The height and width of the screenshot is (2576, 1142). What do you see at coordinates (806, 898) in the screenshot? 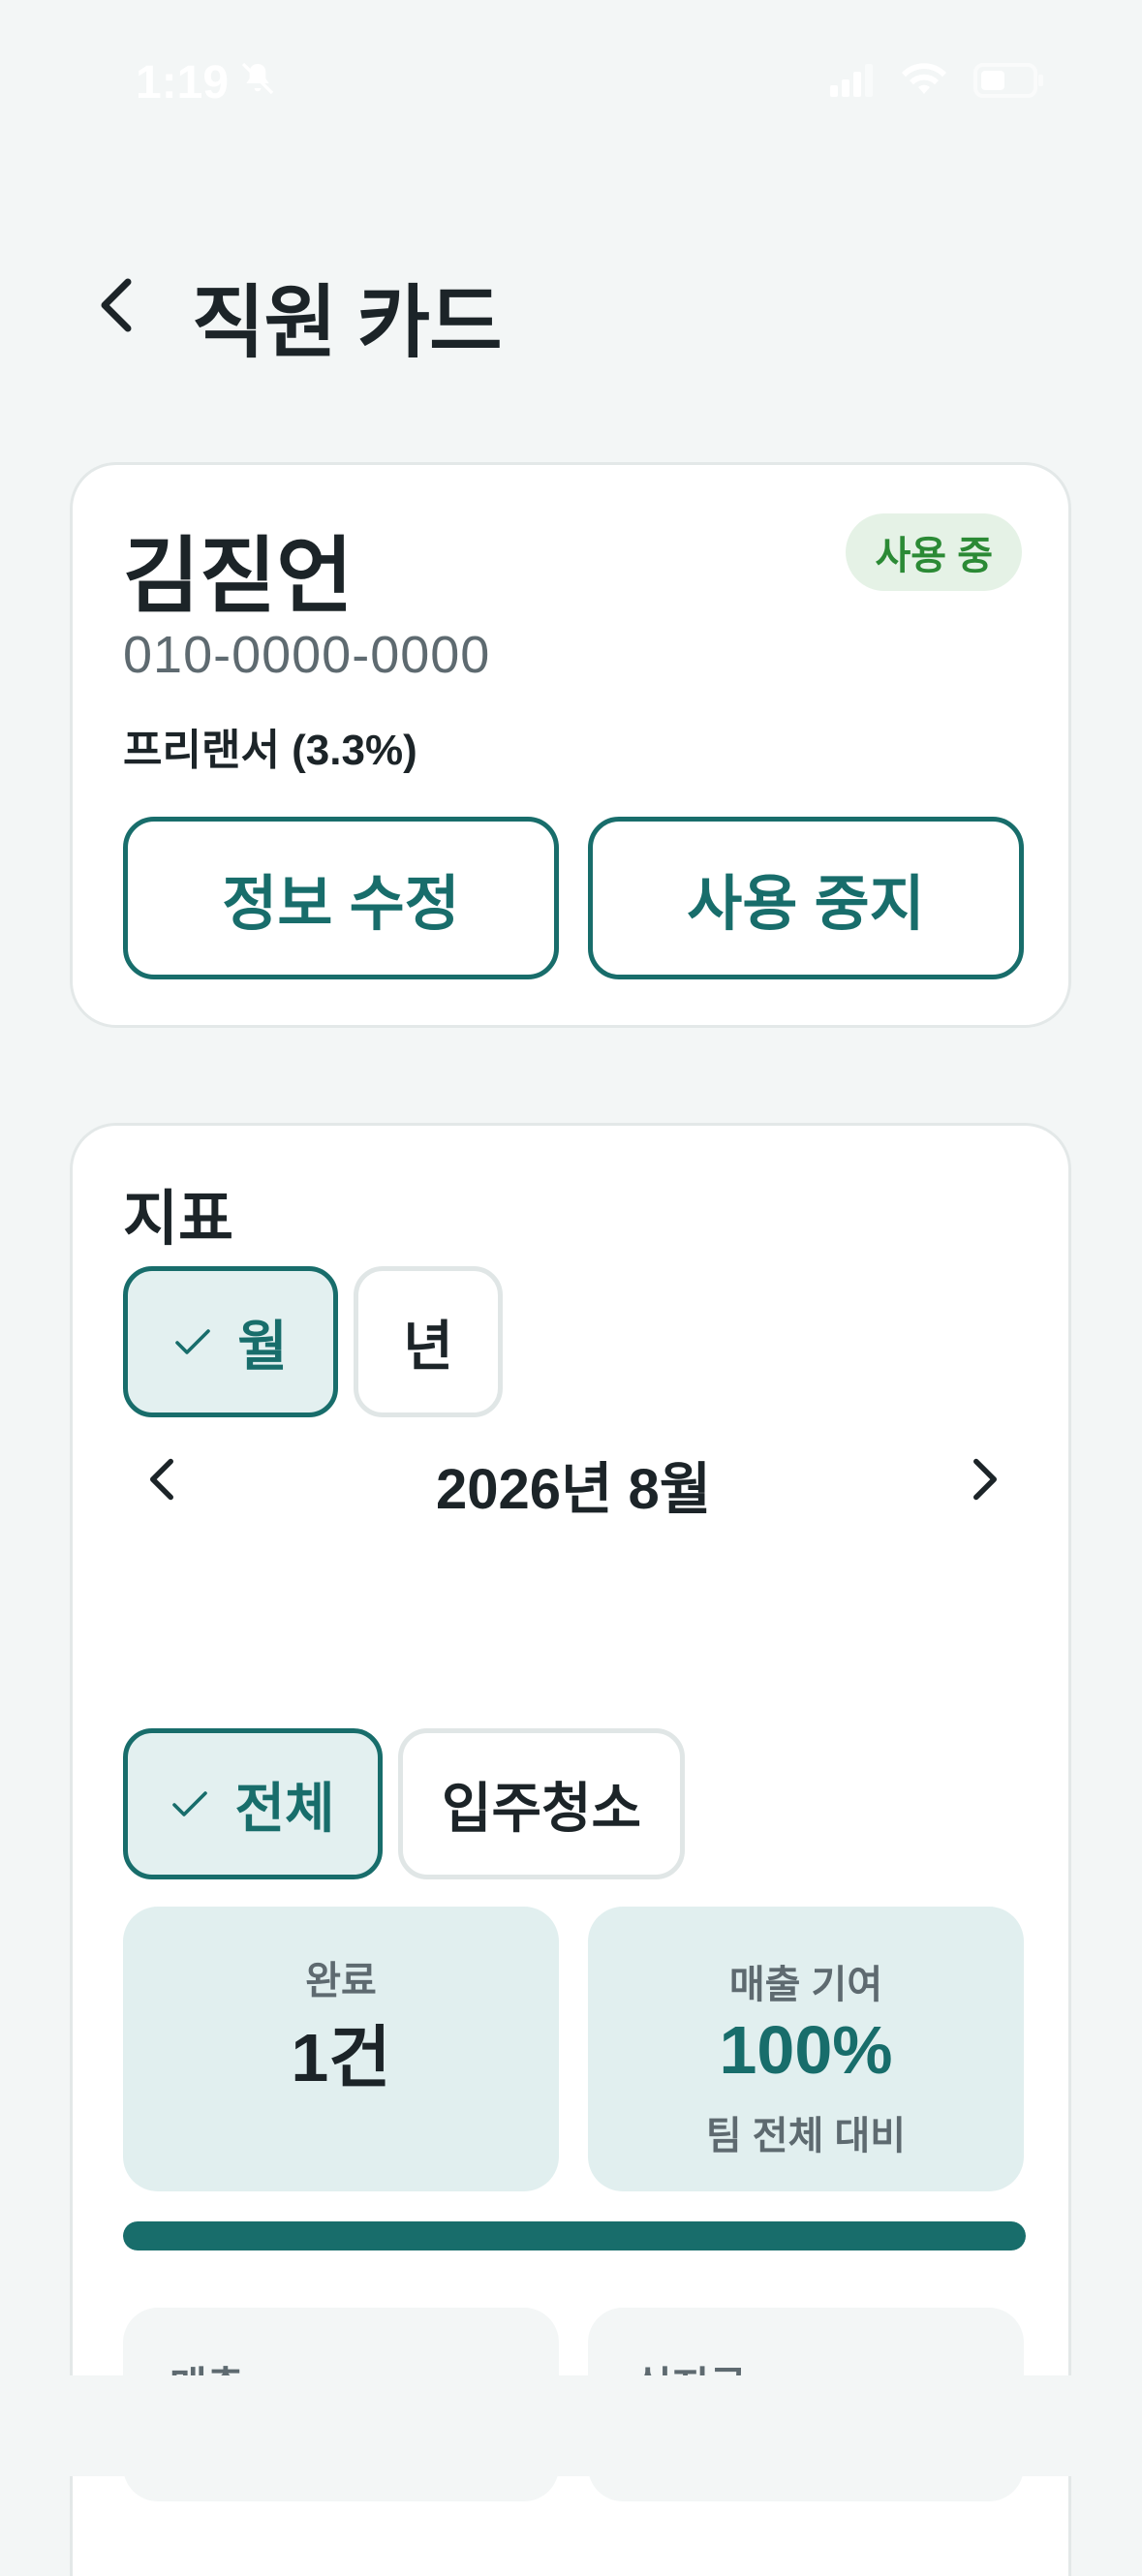
I see `stop-use-button: 사용 중지` at bounding box center [806, 898].